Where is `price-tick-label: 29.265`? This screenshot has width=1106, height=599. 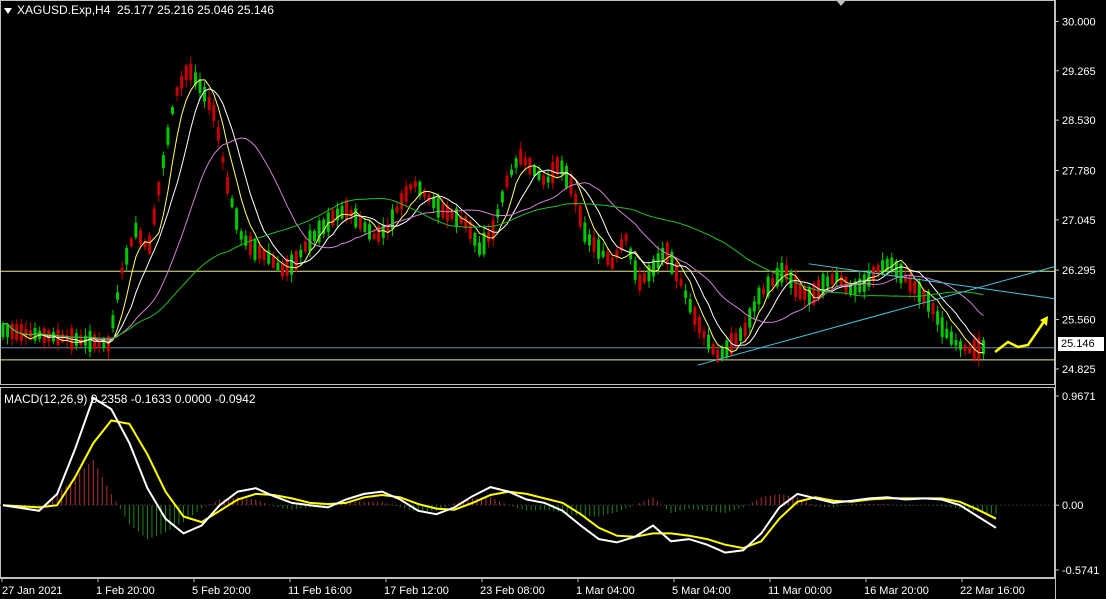
price-tick-label: 29.265 is located at coordinates (1079, 72).